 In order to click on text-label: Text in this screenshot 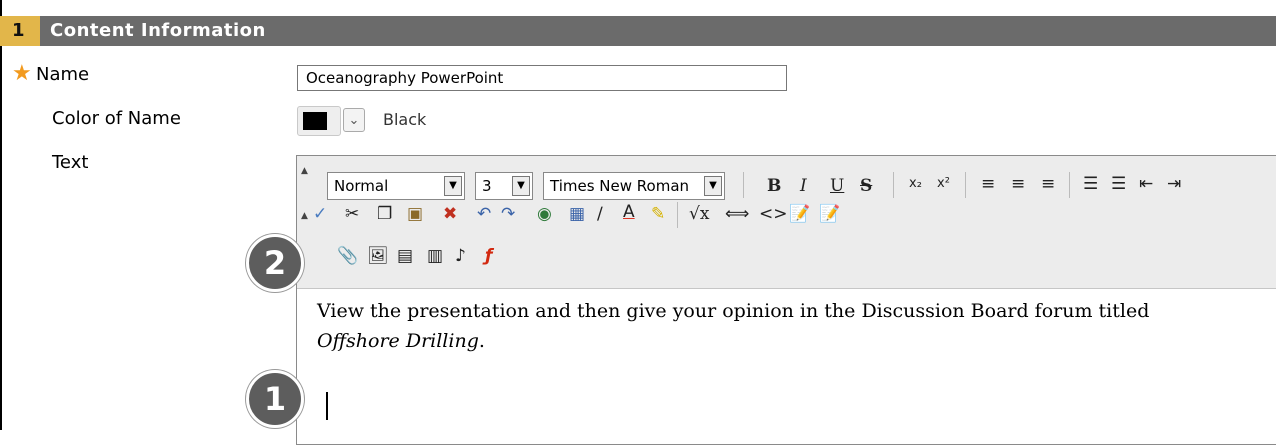, I will do `click(70, 162)`.